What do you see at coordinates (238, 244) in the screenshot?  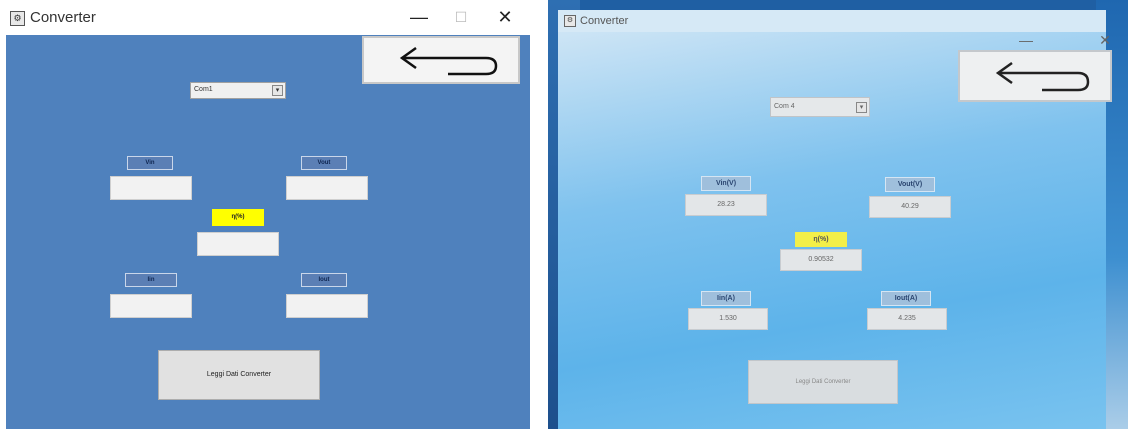 I see `efficiency-field` at bounding box center [238, 244].